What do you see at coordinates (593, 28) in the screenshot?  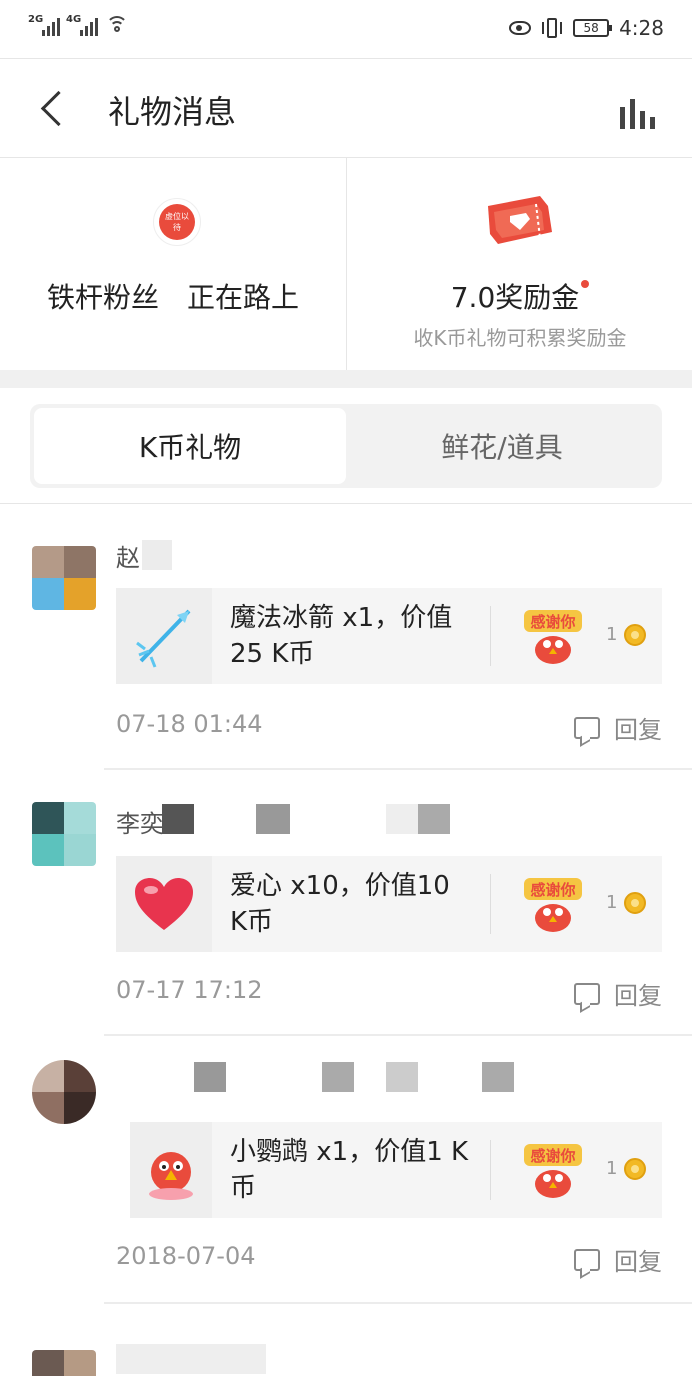 I see `battery-icon: 58` at bounding box center [593, 28].